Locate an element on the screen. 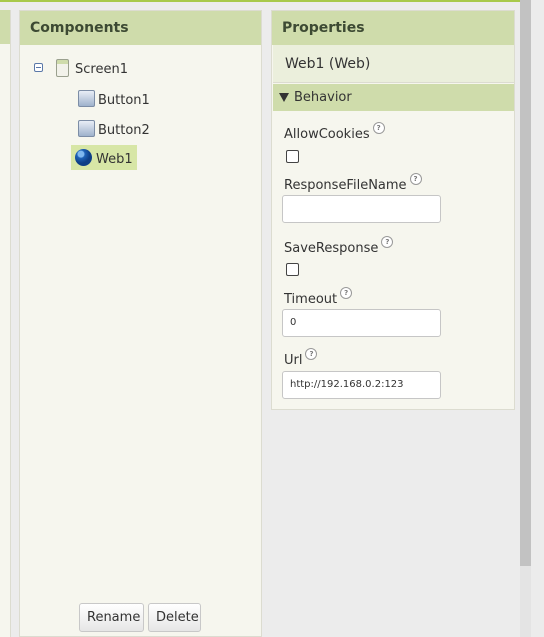  triangle-down-icon is located at coordinates (284, 97).